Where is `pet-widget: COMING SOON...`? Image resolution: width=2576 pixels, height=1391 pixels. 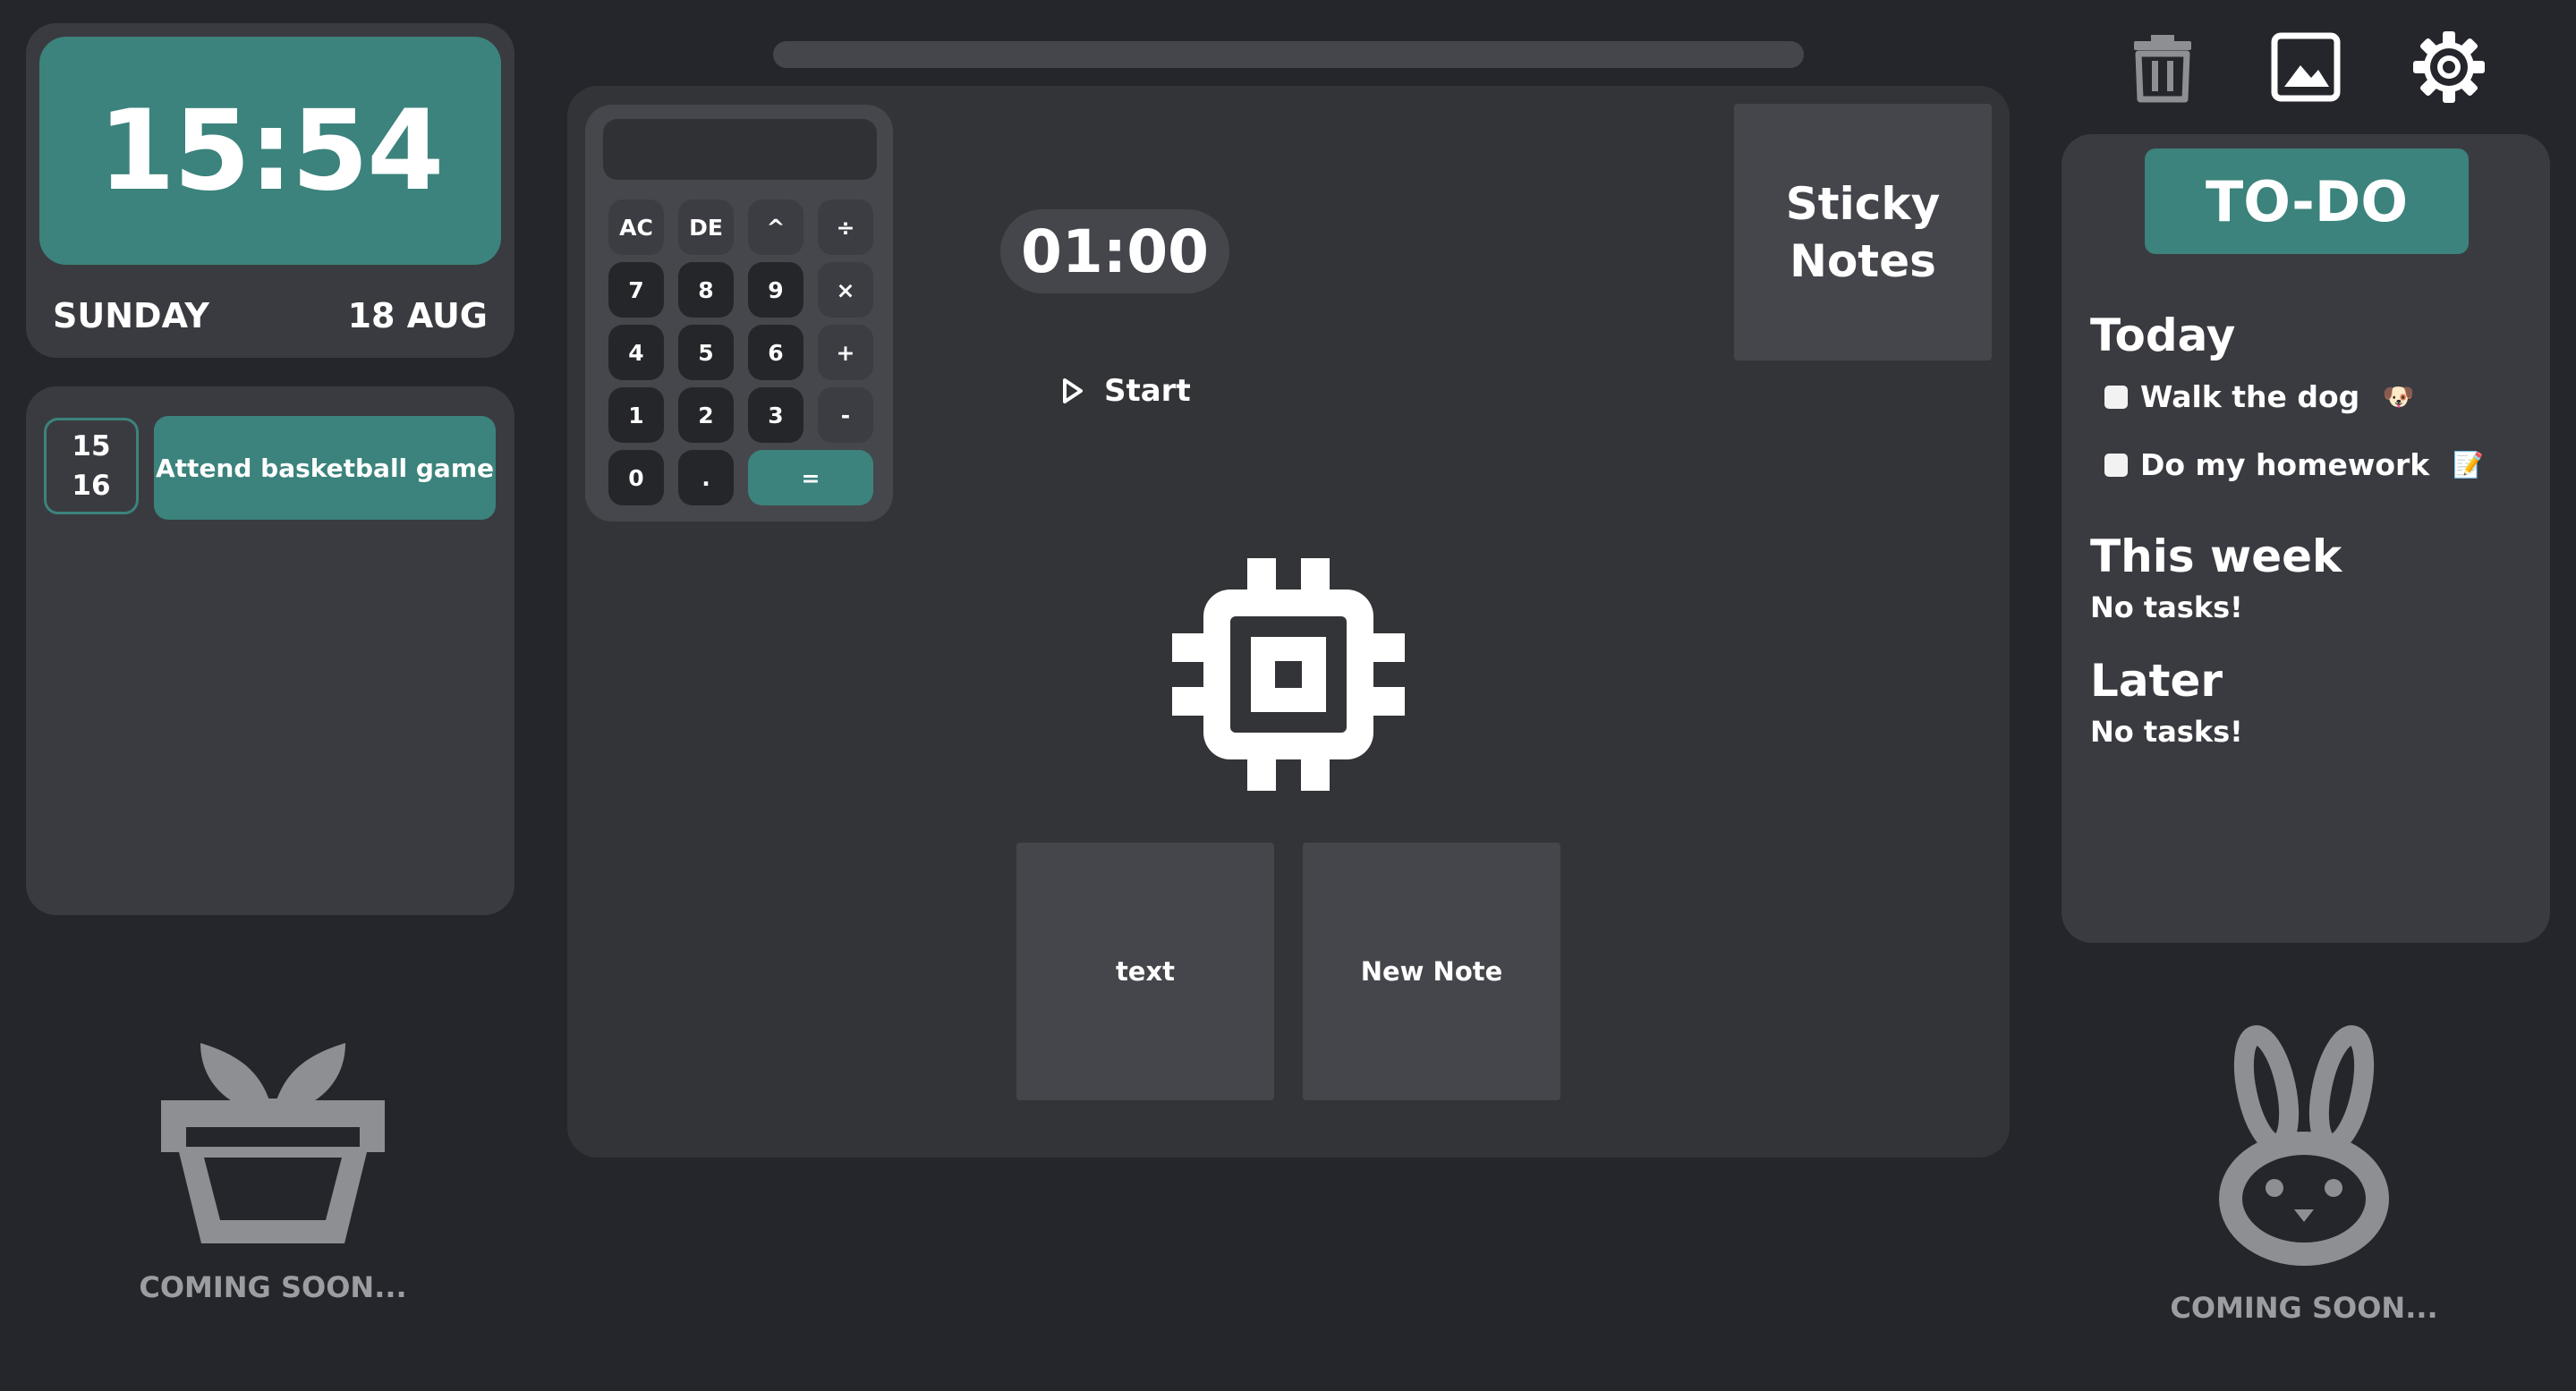
pet-widget: COMING SOON... is located at coordinates (2304, 1176).